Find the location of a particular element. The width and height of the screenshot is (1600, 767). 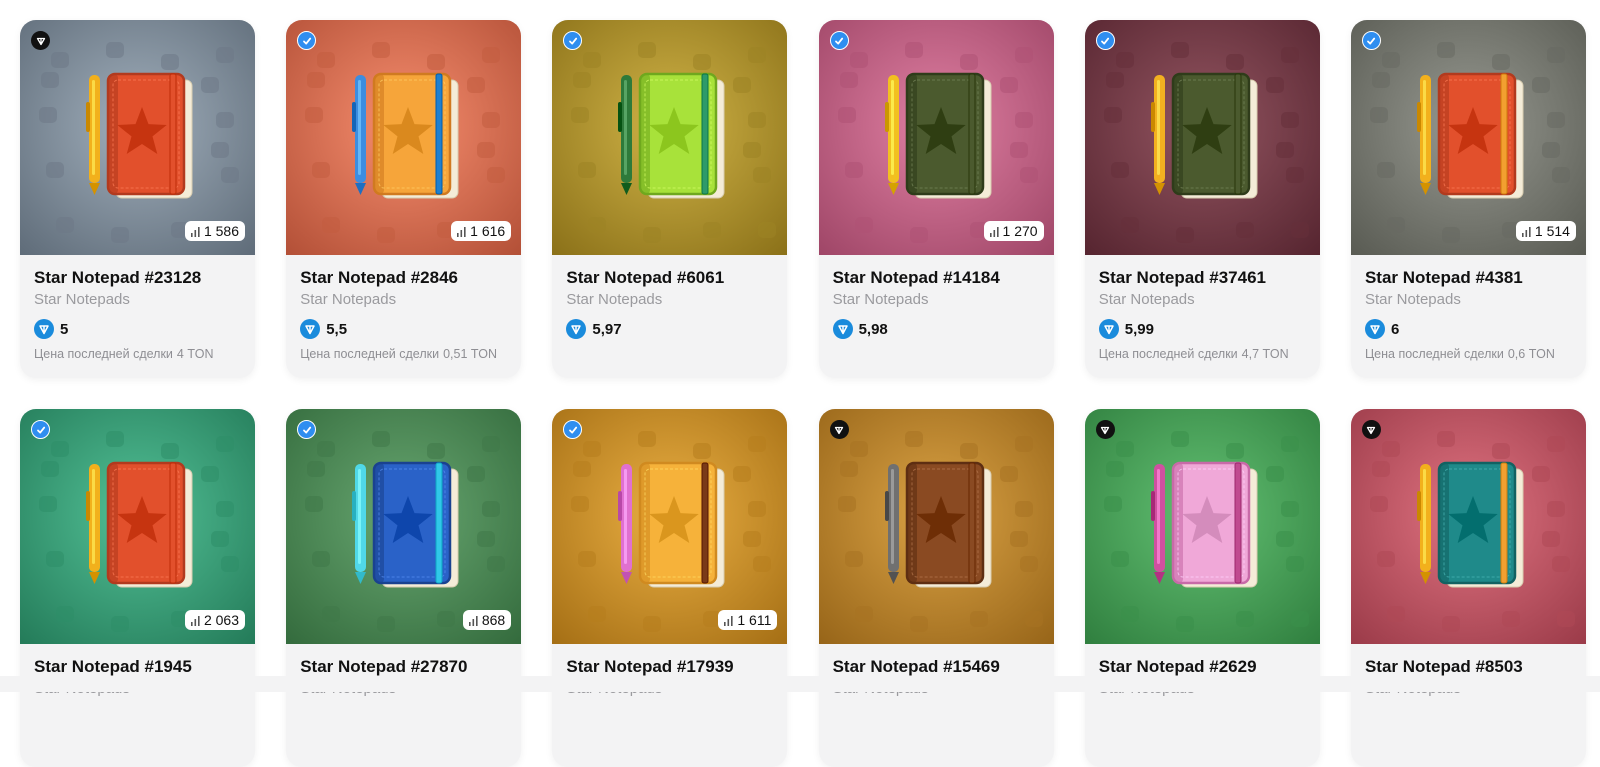

views-counter: 1 616 is located at coordinates (481, 231).